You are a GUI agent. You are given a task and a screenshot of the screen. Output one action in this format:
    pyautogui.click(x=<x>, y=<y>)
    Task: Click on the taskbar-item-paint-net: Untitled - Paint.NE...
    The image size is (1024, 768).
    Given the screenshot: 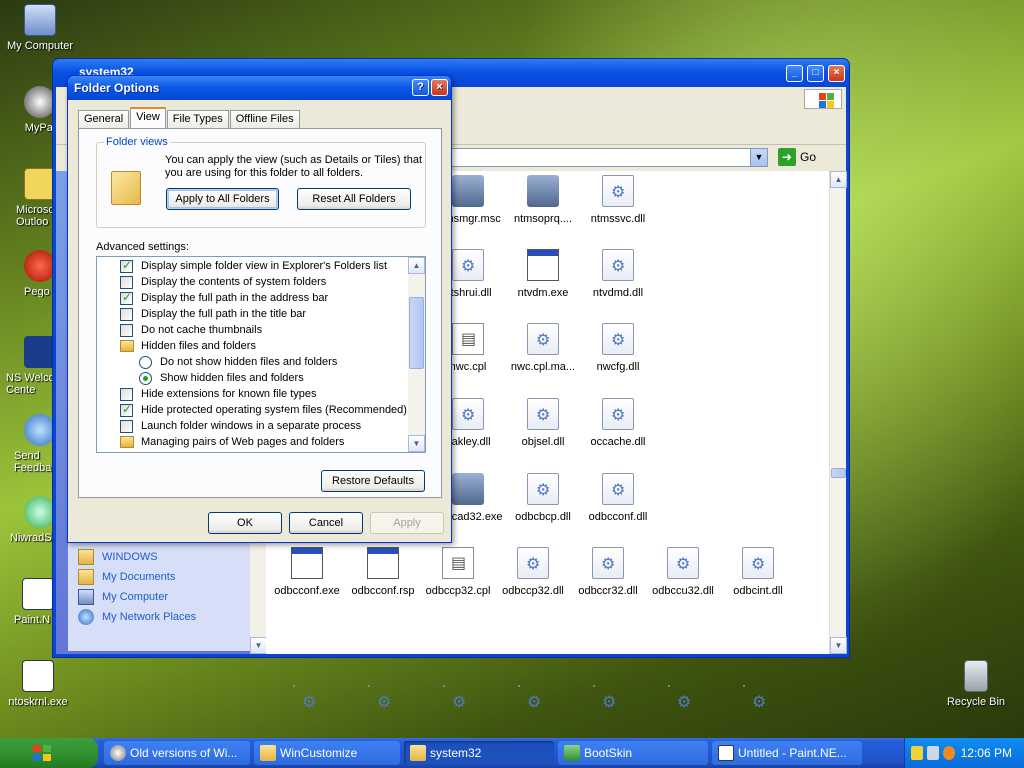 What is the action you would take?
    pyautogui.click(x=787, y=753)
    